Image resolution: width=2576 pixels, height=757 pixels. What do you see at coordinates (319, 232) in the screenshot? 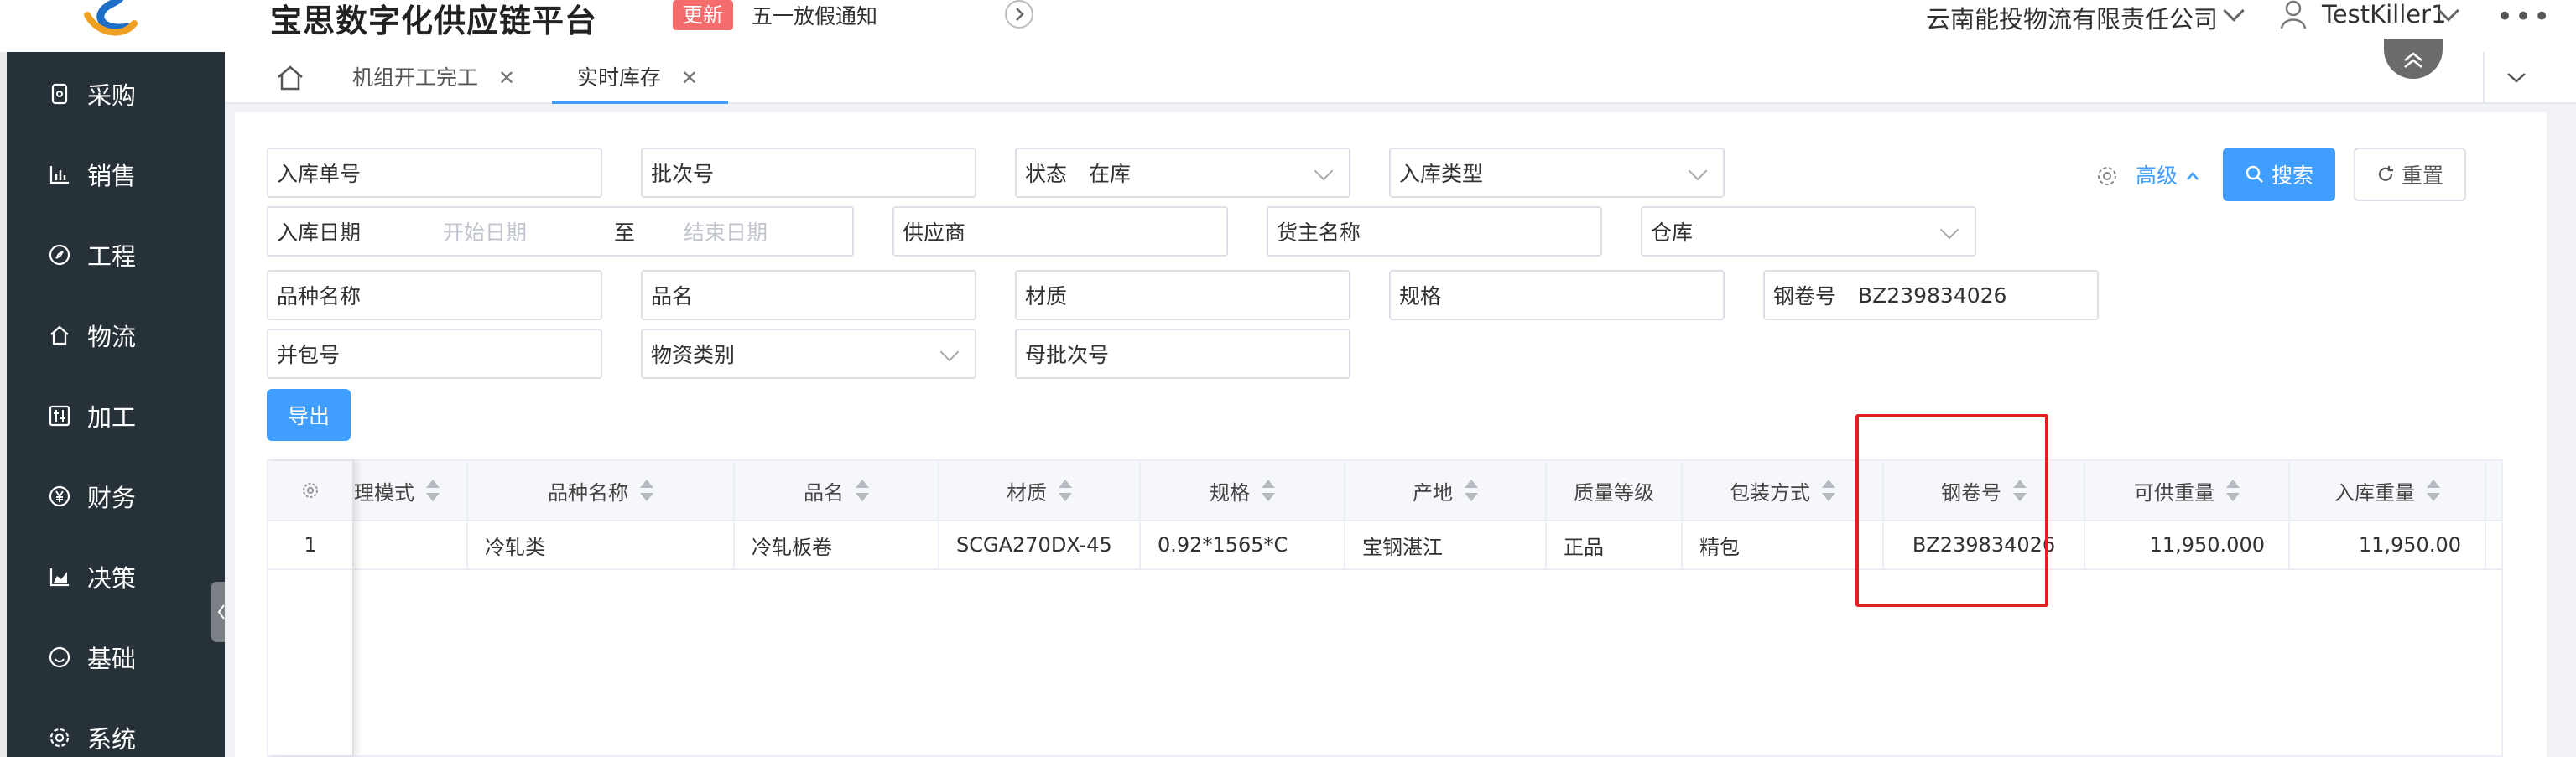
I see `field-label: 入库日期` at bounding box center [319, 232].